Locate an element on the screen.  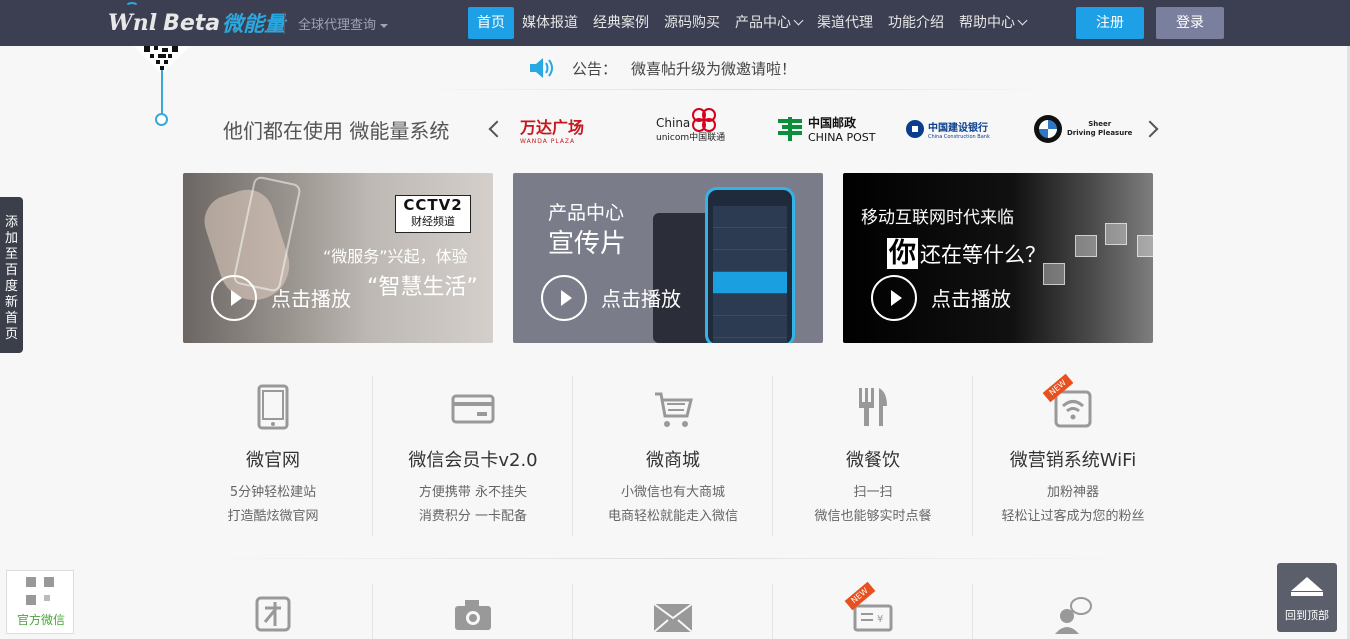
partner-logo-wanda: 万达广场 WANDA PLAZA is located at coordinates (552, 129).